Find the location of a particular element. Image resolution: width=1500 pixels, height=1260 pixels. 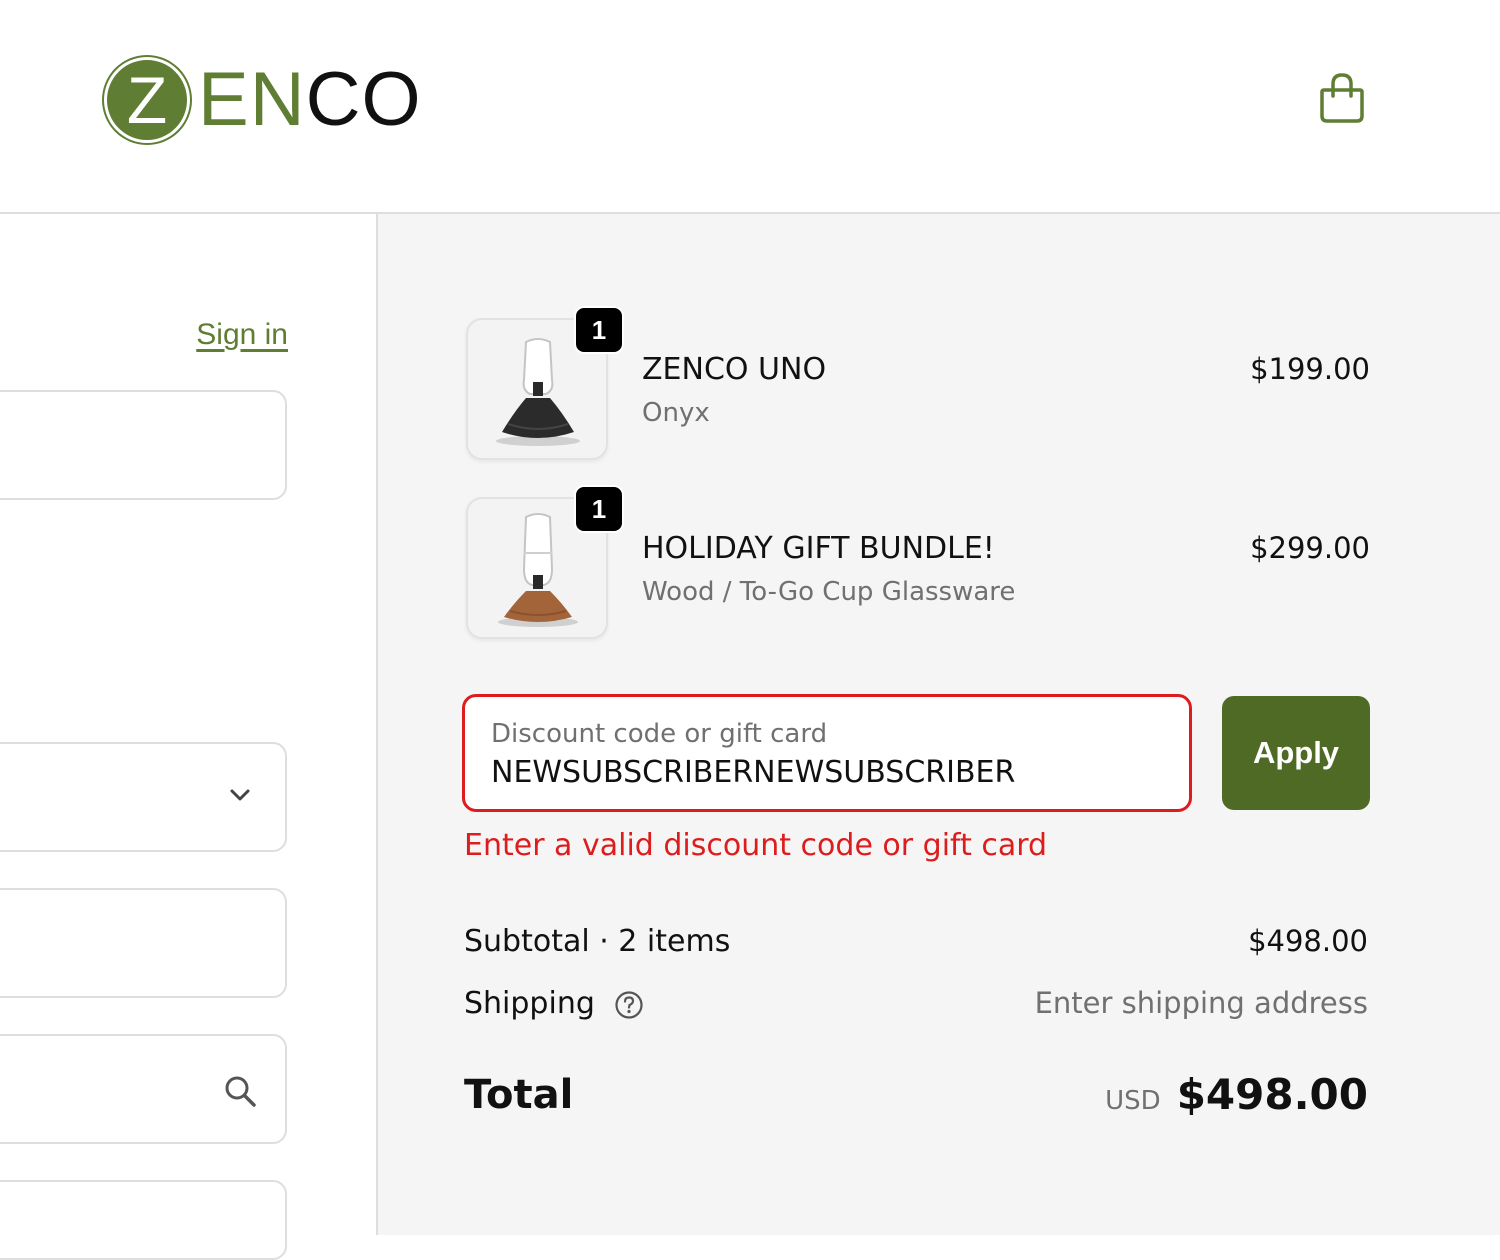

item-price: $299.00 is located at coordinates (1310, 548).